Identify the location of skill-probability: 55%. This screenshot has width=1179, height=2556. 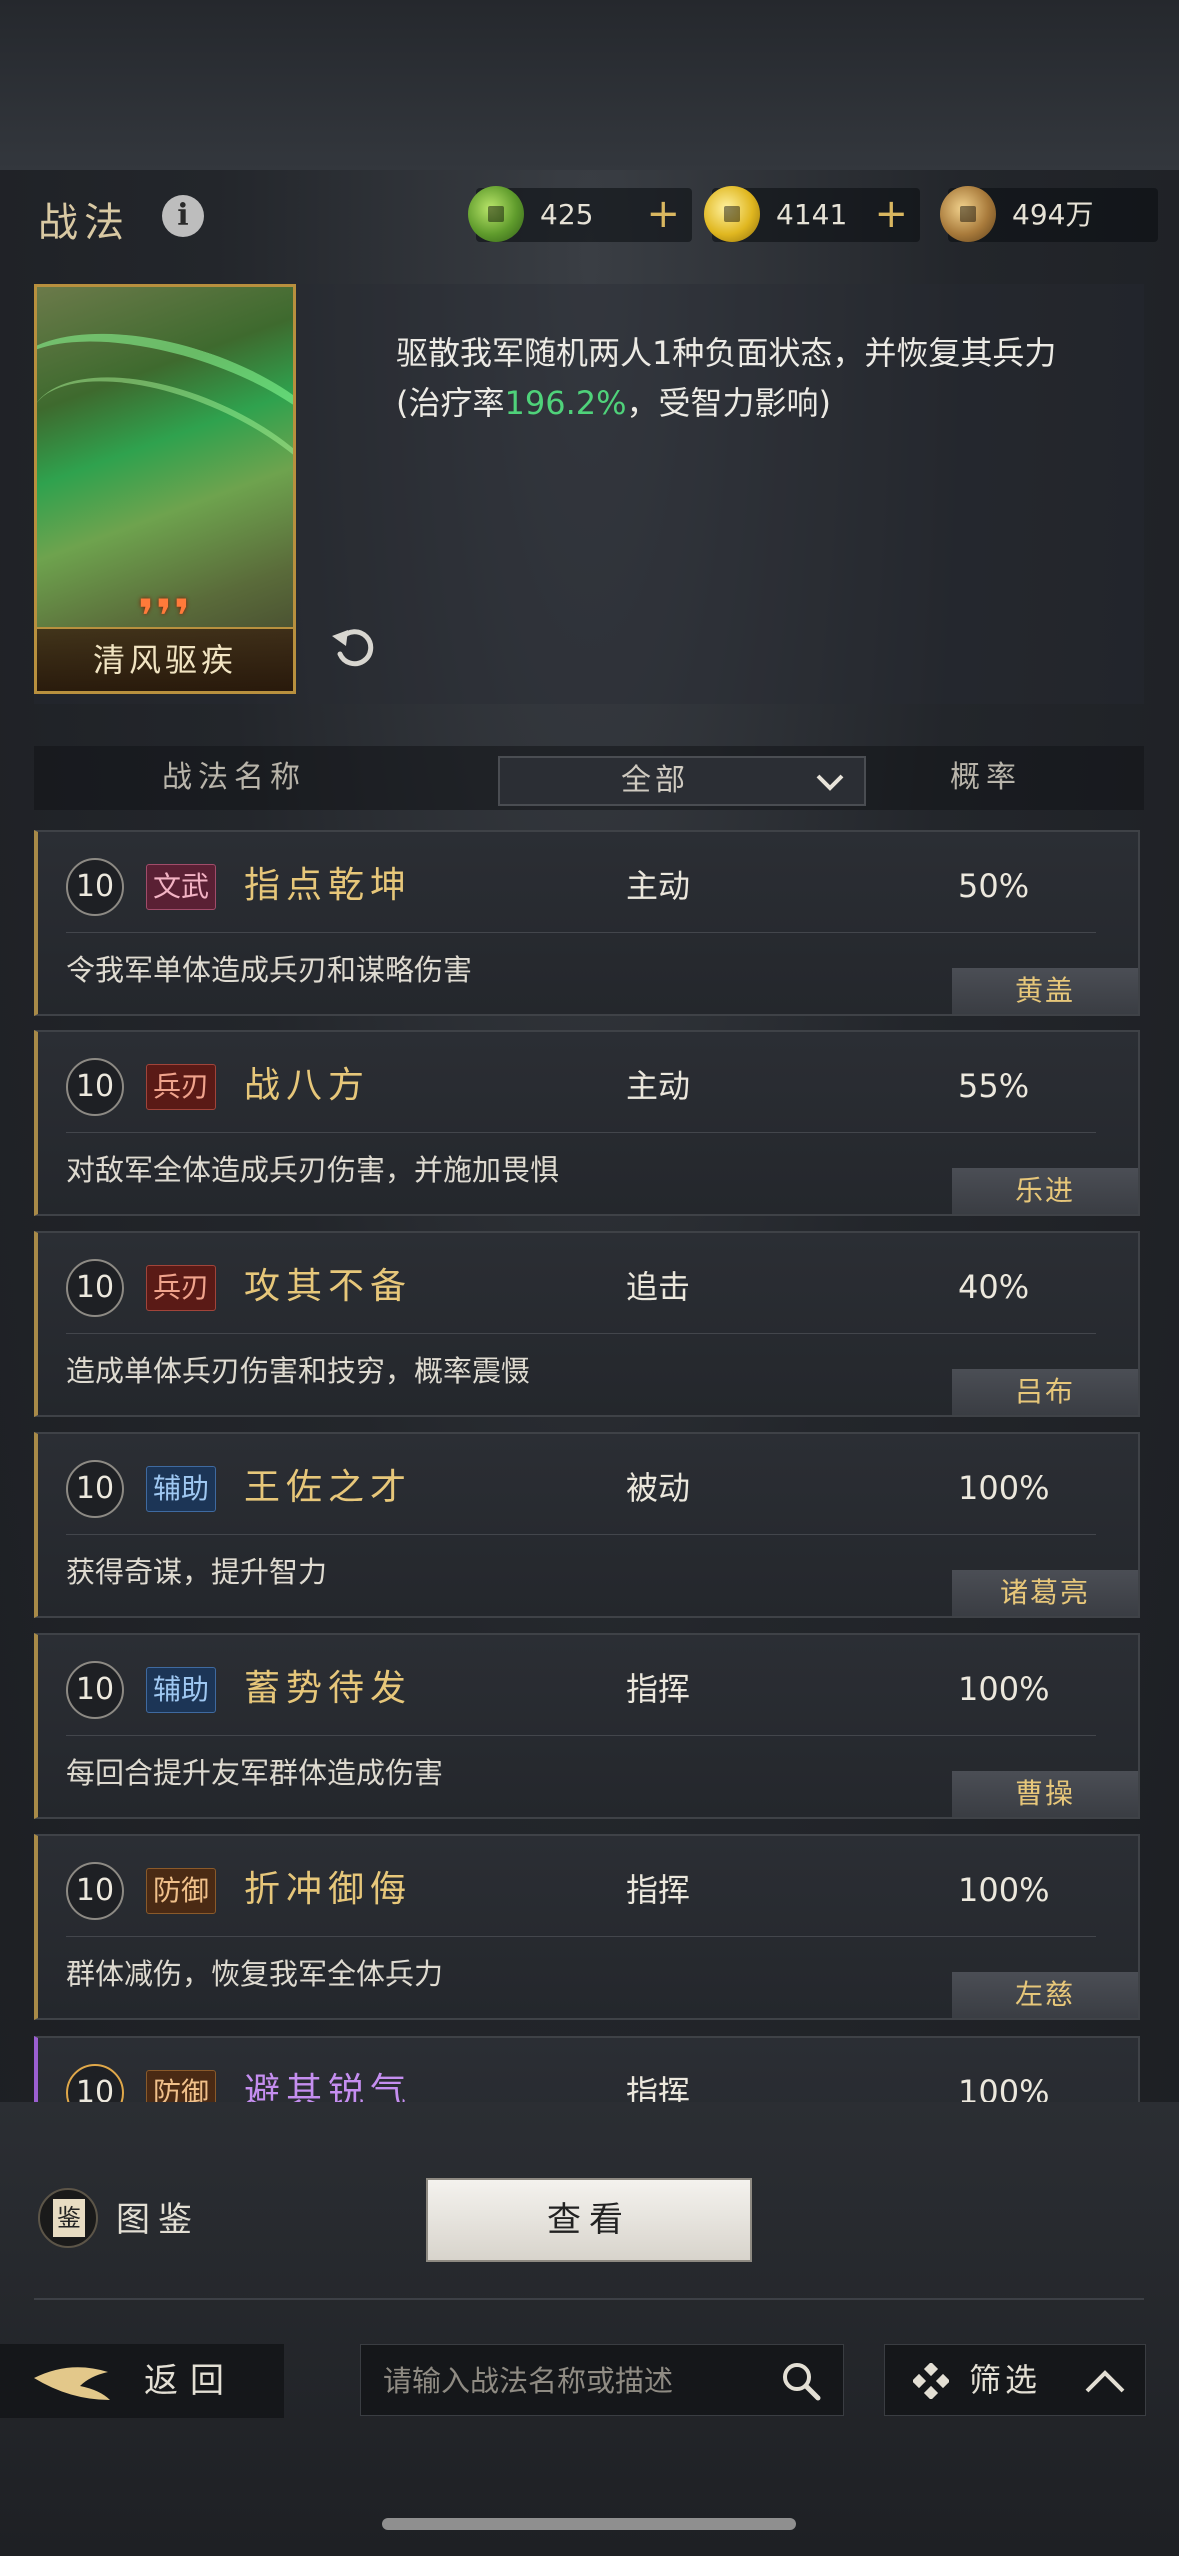
(994, 1086).